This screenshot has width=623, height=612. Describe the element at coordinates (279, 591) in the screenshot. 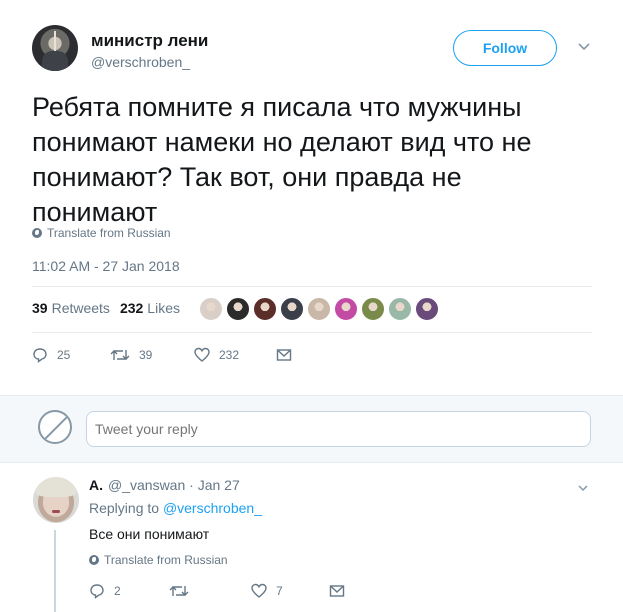

I see `like-count: 7` at that location.